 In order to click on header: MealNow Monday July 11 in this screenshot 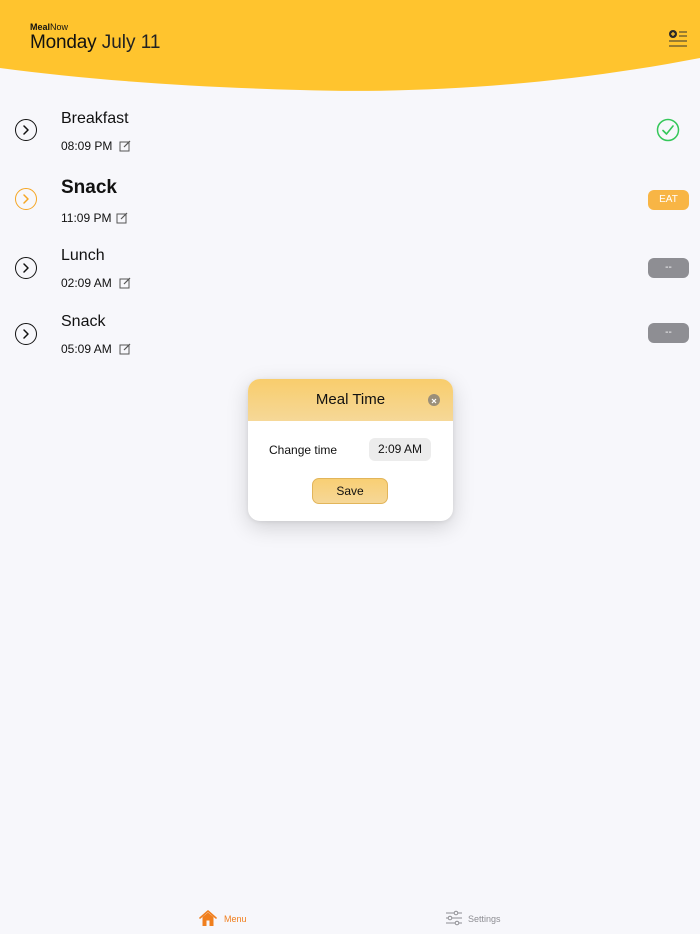, I will do `click(350, 50)`.